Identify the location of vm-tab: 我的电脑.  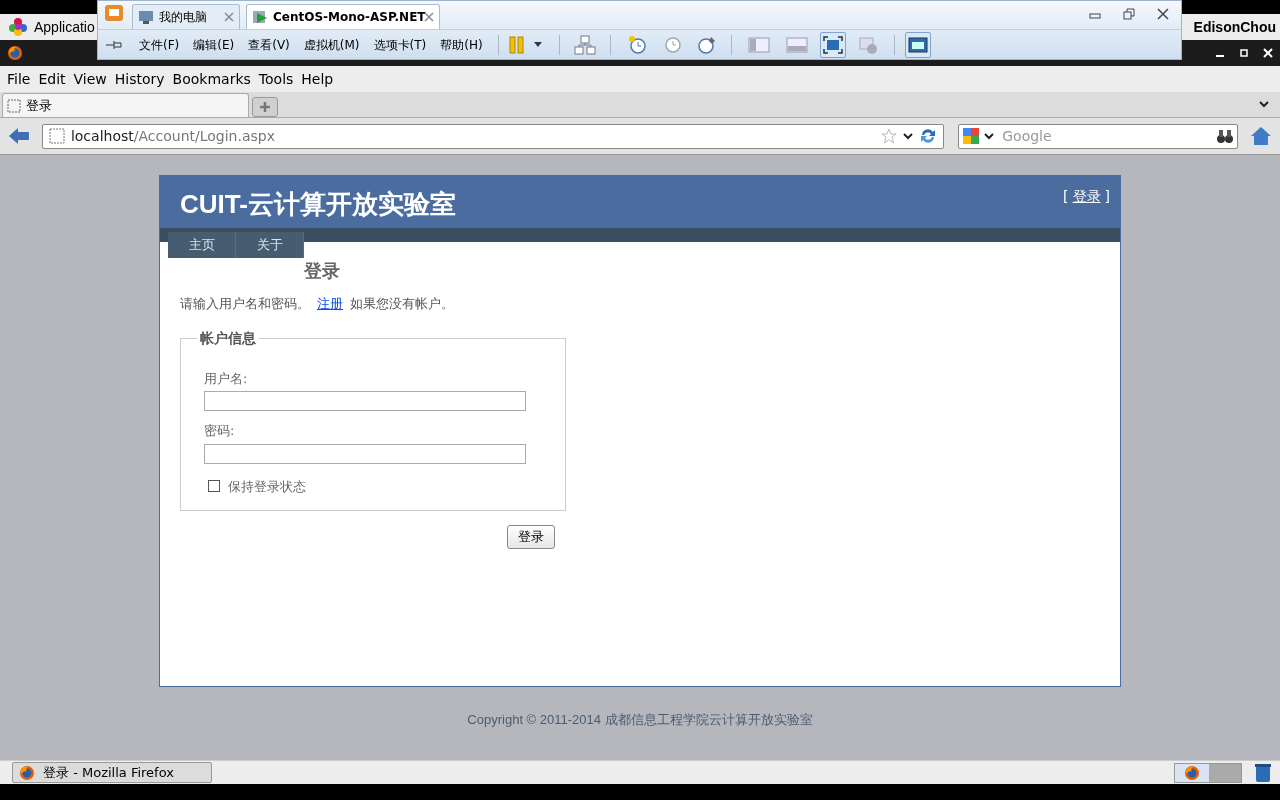
(186, 16).